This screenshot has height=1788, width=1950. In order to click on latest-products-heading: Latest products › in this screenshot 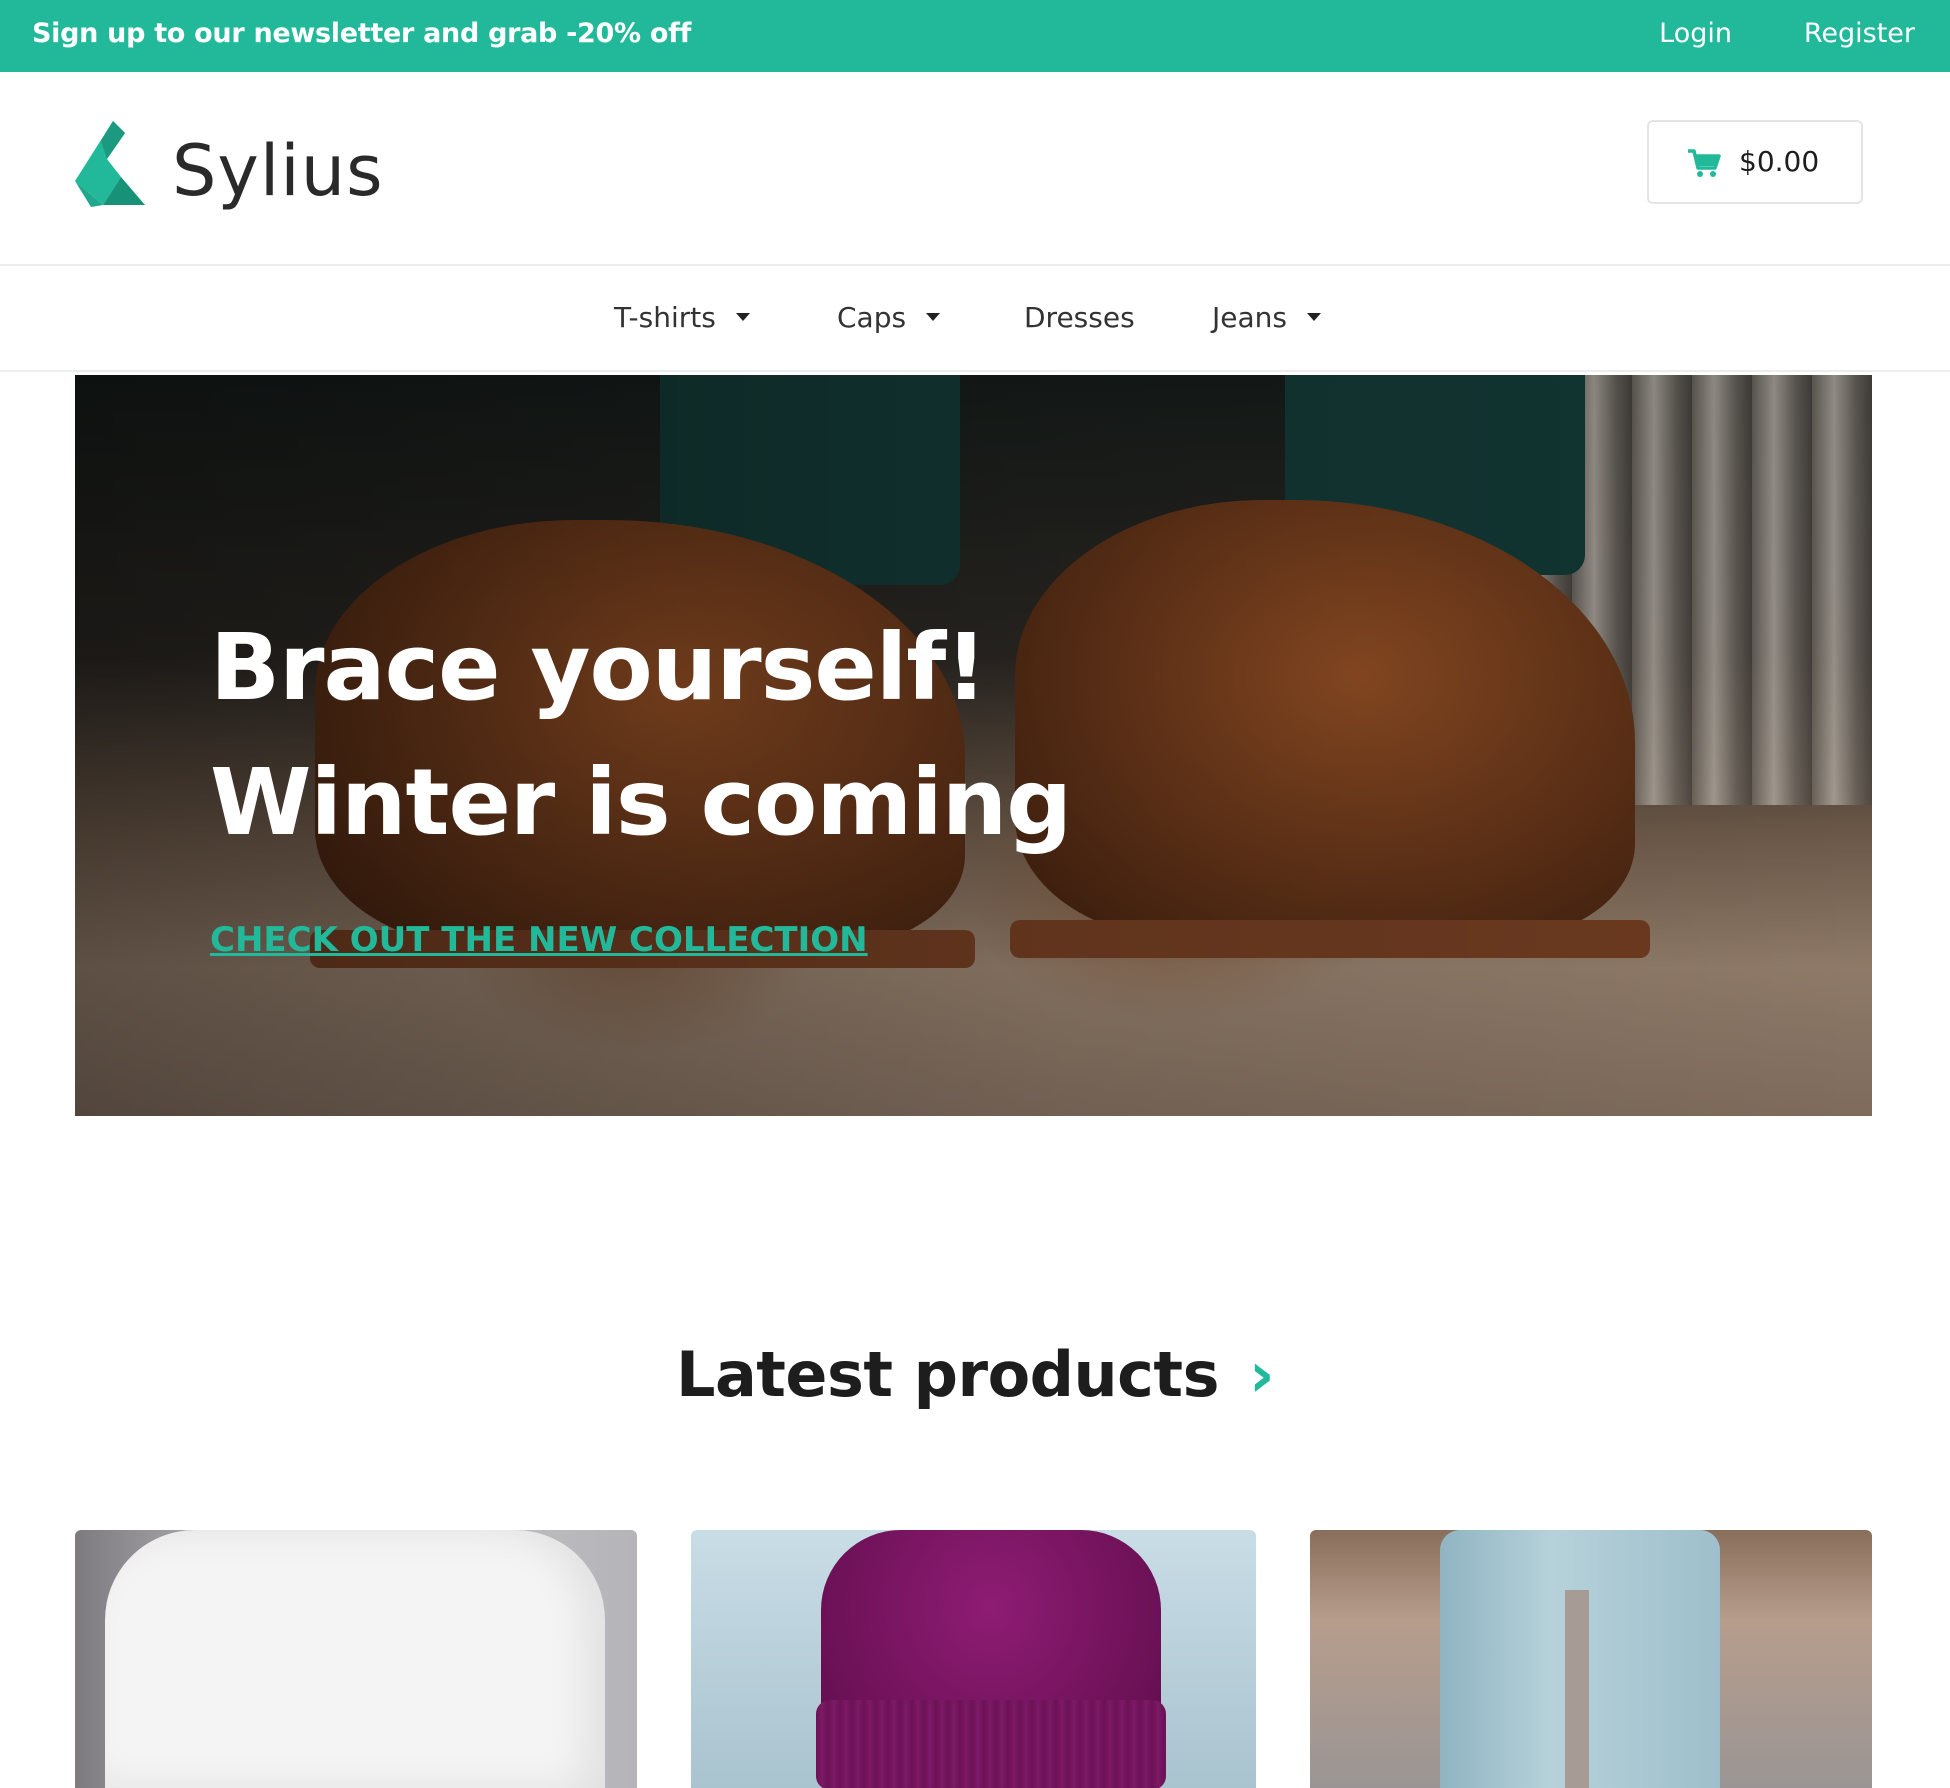, I will do `click(975, 1374)`.